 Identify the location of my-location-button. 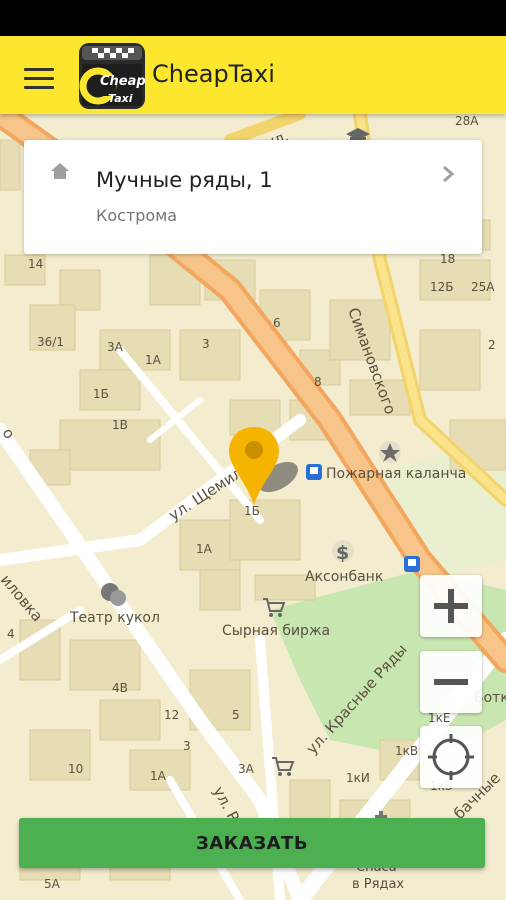
(451, 757).